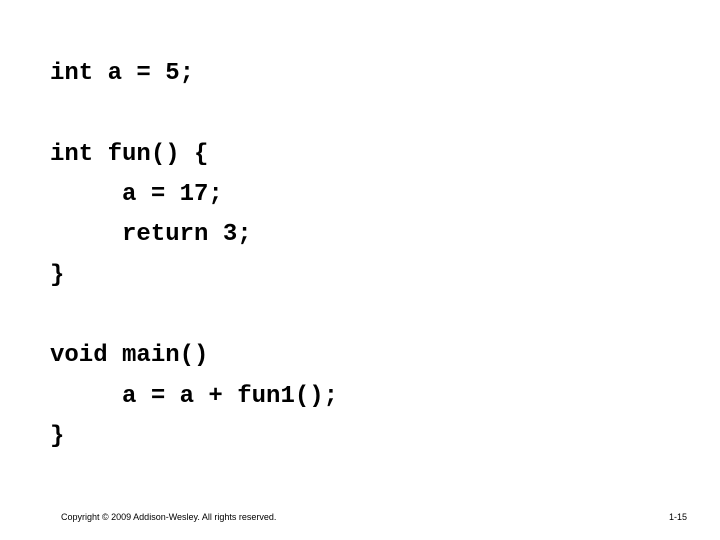 The image size is (720, 540). Describe the element at coordinates (57, 275) in the screenshot. I see `code-line-fun-close-brace: }` at that location.